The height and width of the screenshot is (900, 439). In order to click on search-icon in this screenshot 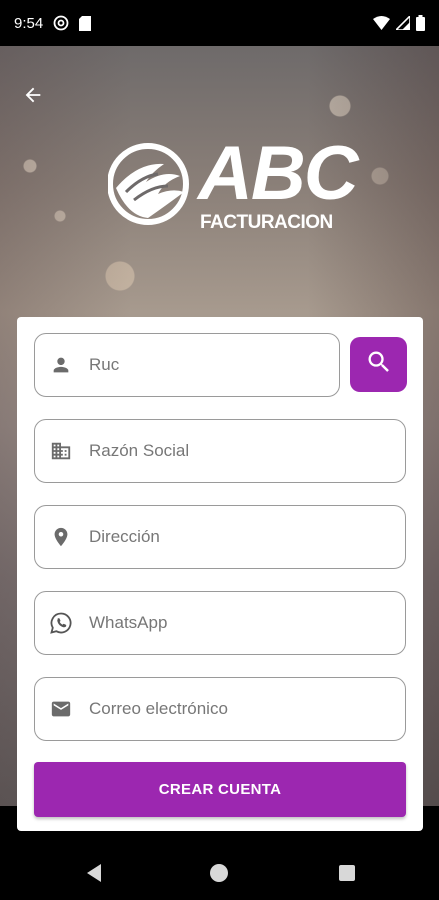, I will do `click(379, 364)`.